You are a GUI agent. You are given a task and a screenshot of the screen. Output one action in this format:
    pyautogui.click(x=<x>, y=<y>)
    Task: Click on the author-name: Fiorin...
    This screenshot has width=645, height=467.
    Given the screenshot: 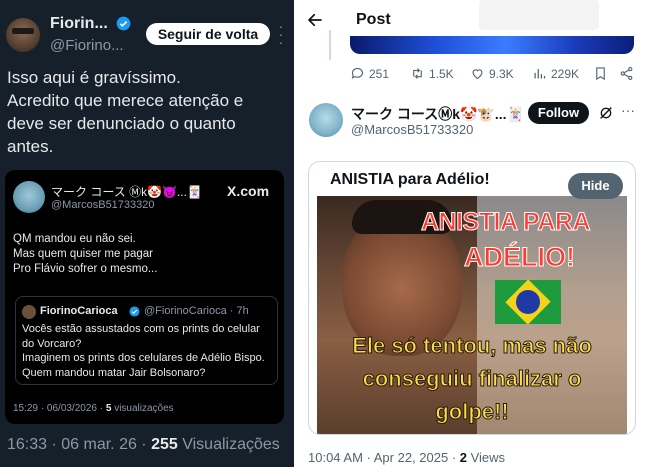 What is the action you would take?
    pyautogui.click(x=79, y=24)
    